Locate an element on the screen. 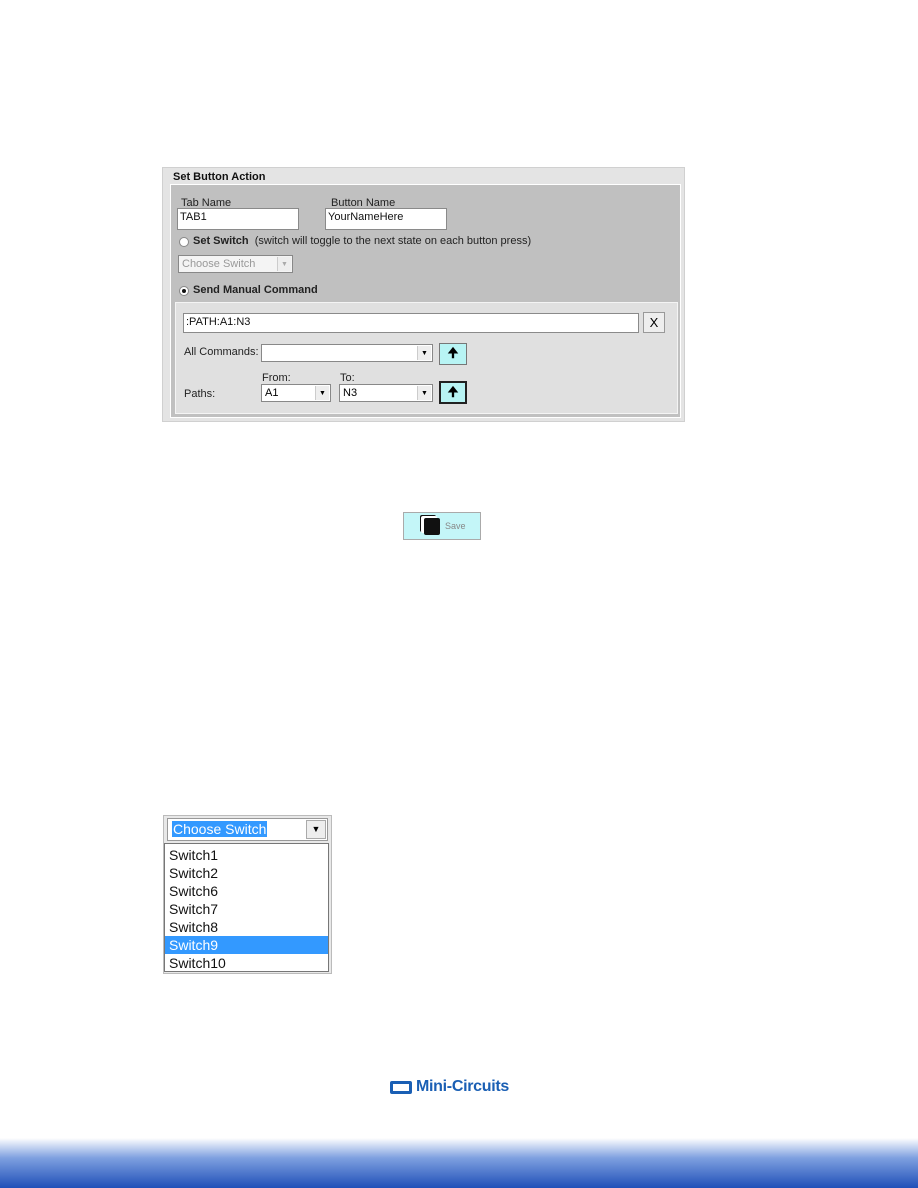 This screenshot has height=1188, width=918. insert-command-button: 🠉 is located at coordinates (453, 354).